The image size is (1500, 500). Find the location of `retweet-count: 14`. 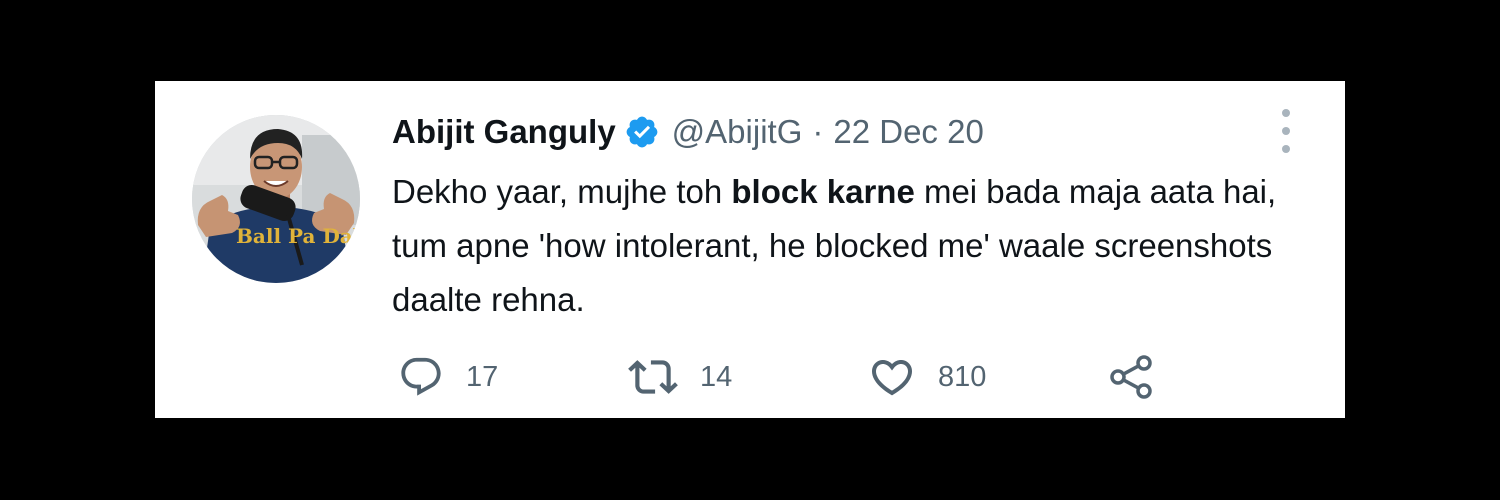

retweet-count: 14 is located at coordinates (716, 376).